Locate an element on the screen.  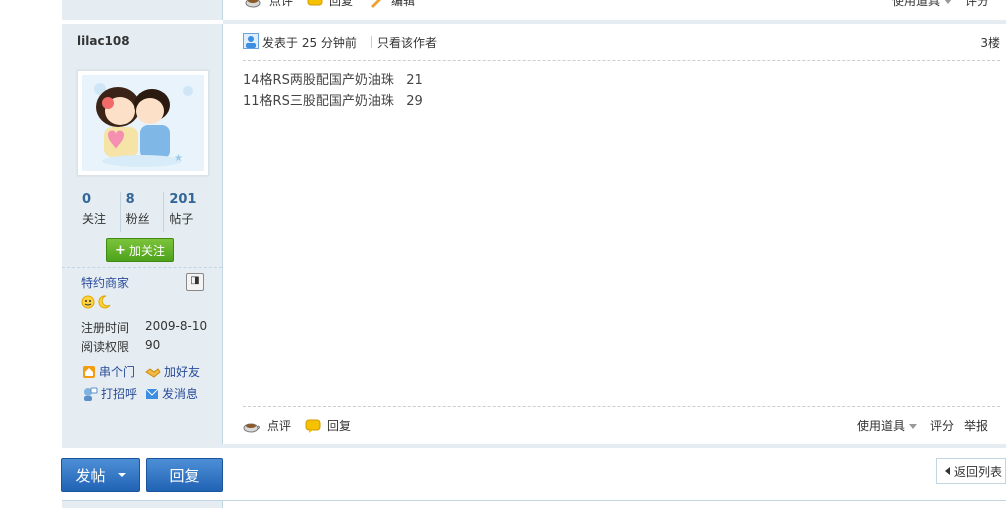
user-group: 特约商家 is located at coordinates (105, 282).